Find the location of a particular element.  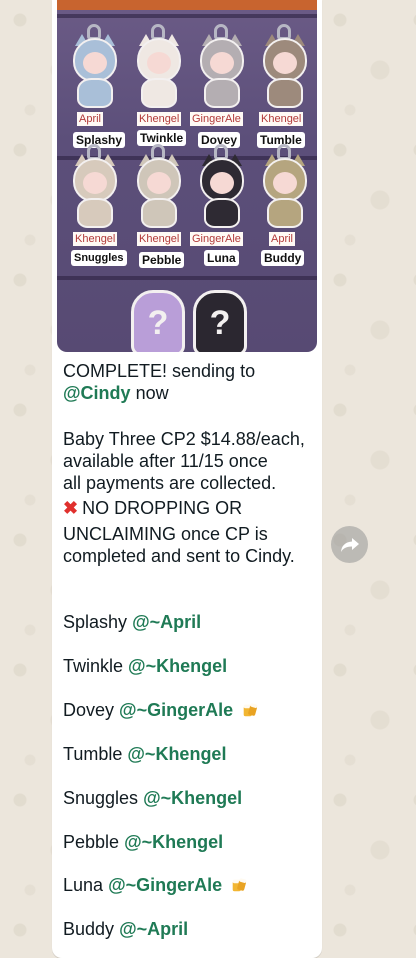

charm-tumble: Khengel Tumble is located at coordinates (285, 81).